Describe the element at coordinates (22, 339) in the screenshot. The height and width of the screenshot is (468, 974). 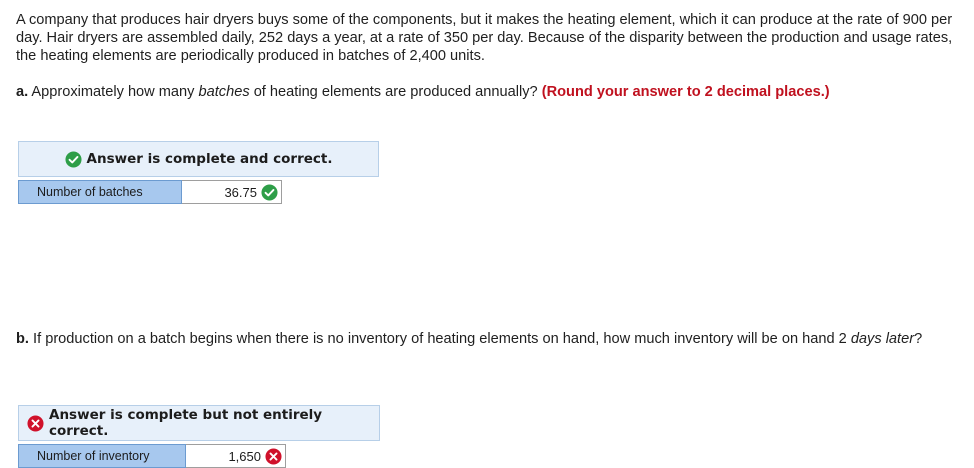
I see `part-b-label: b.` at that location.